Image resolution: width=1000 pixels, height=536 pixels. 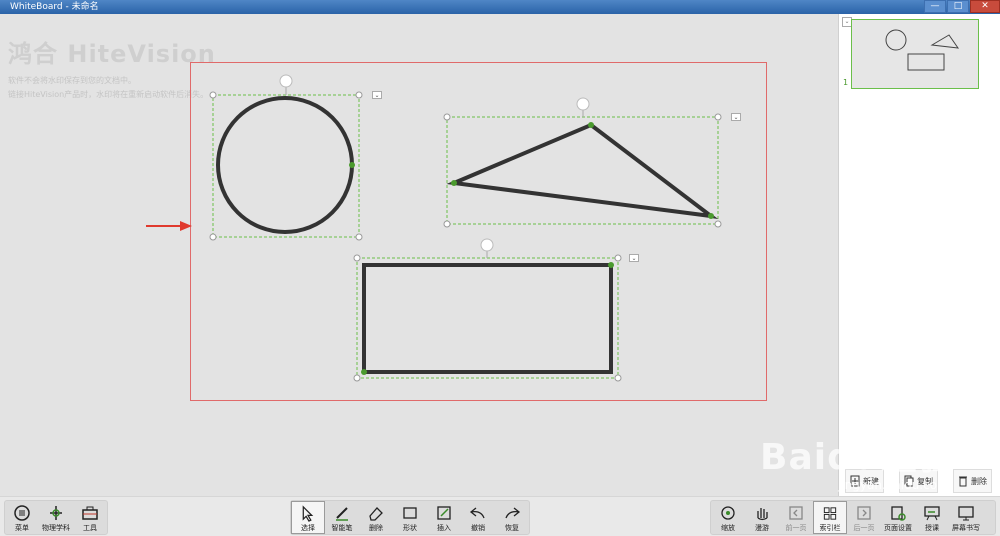 I want to click on screen-write-label: 屏幕书写, so click(x=966, y=528).